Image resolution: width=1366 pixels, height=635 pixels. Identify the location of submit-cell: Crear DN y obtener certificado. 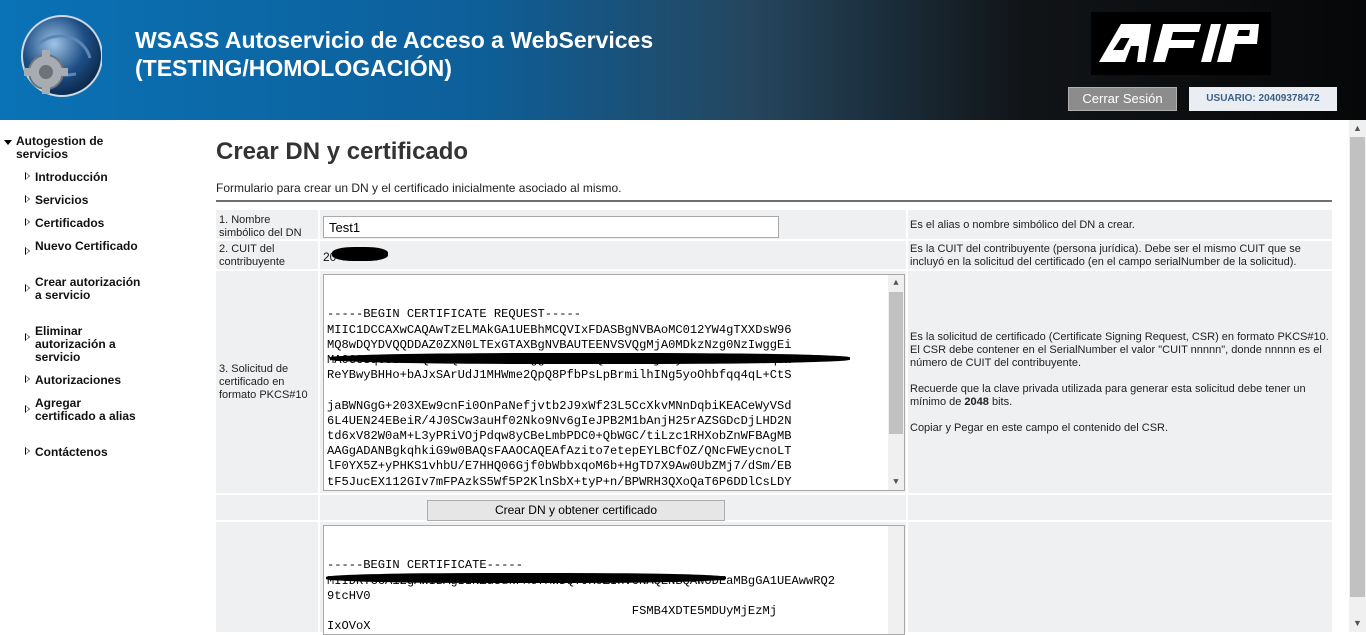
(613, 508).